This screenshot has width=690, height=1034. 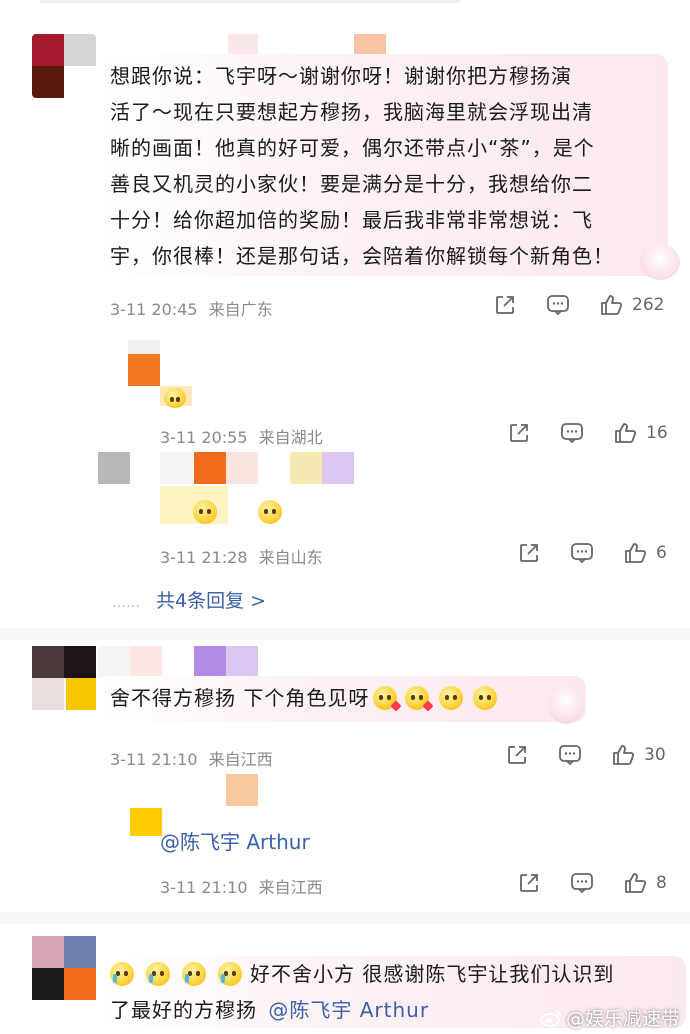 What do you see at coordinates (660, 262) in the screenshot?
I see `sticker-decoration` at bounding box center [660, 262].